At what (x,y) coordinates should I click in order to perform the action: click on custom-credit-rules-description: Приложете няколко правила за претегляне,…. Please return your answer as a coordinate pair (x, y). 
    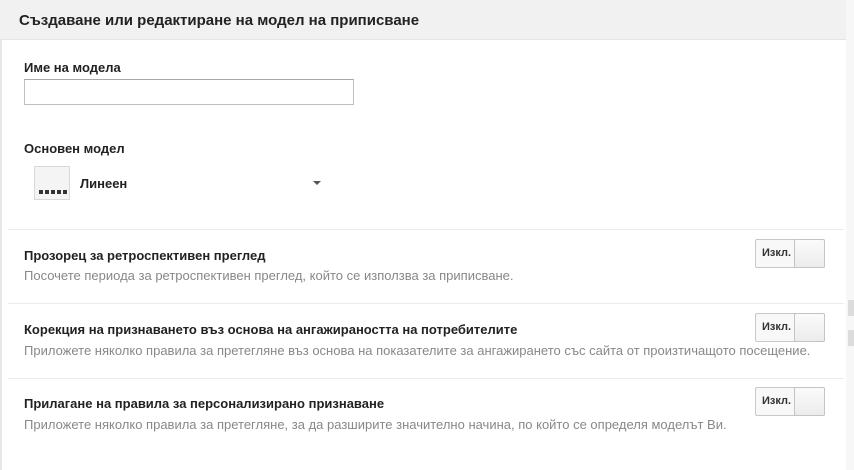
    Looking at the image, I should click on (375, 424).